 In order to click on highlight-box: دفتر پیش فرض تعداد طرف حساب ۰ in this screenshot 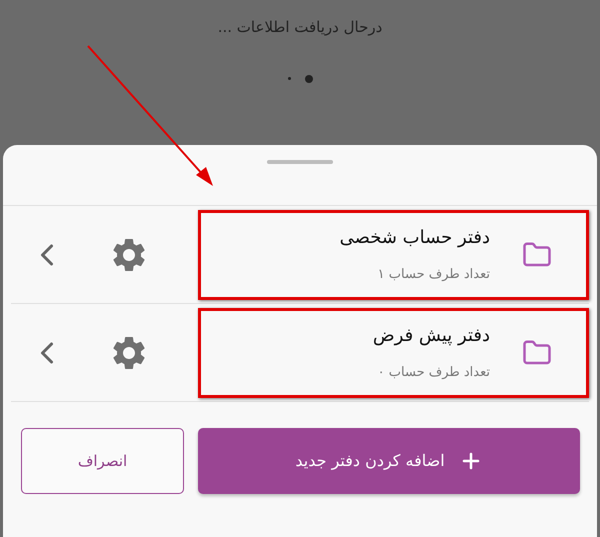, I will do `click(393, 353)`.